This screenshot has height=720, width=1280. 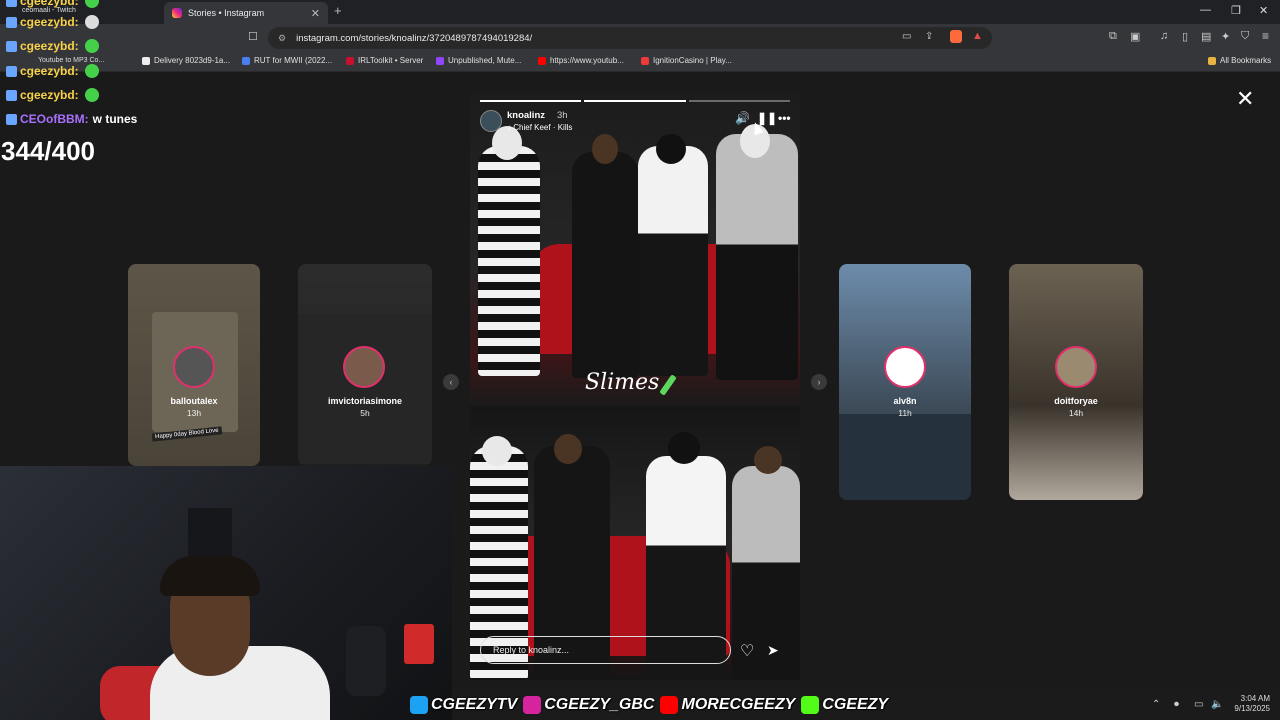 What do you see at coordinates (1245, 36) in the screenshot?
I see `vpn-icon: ⛉` at bounding box center [1245, 36].